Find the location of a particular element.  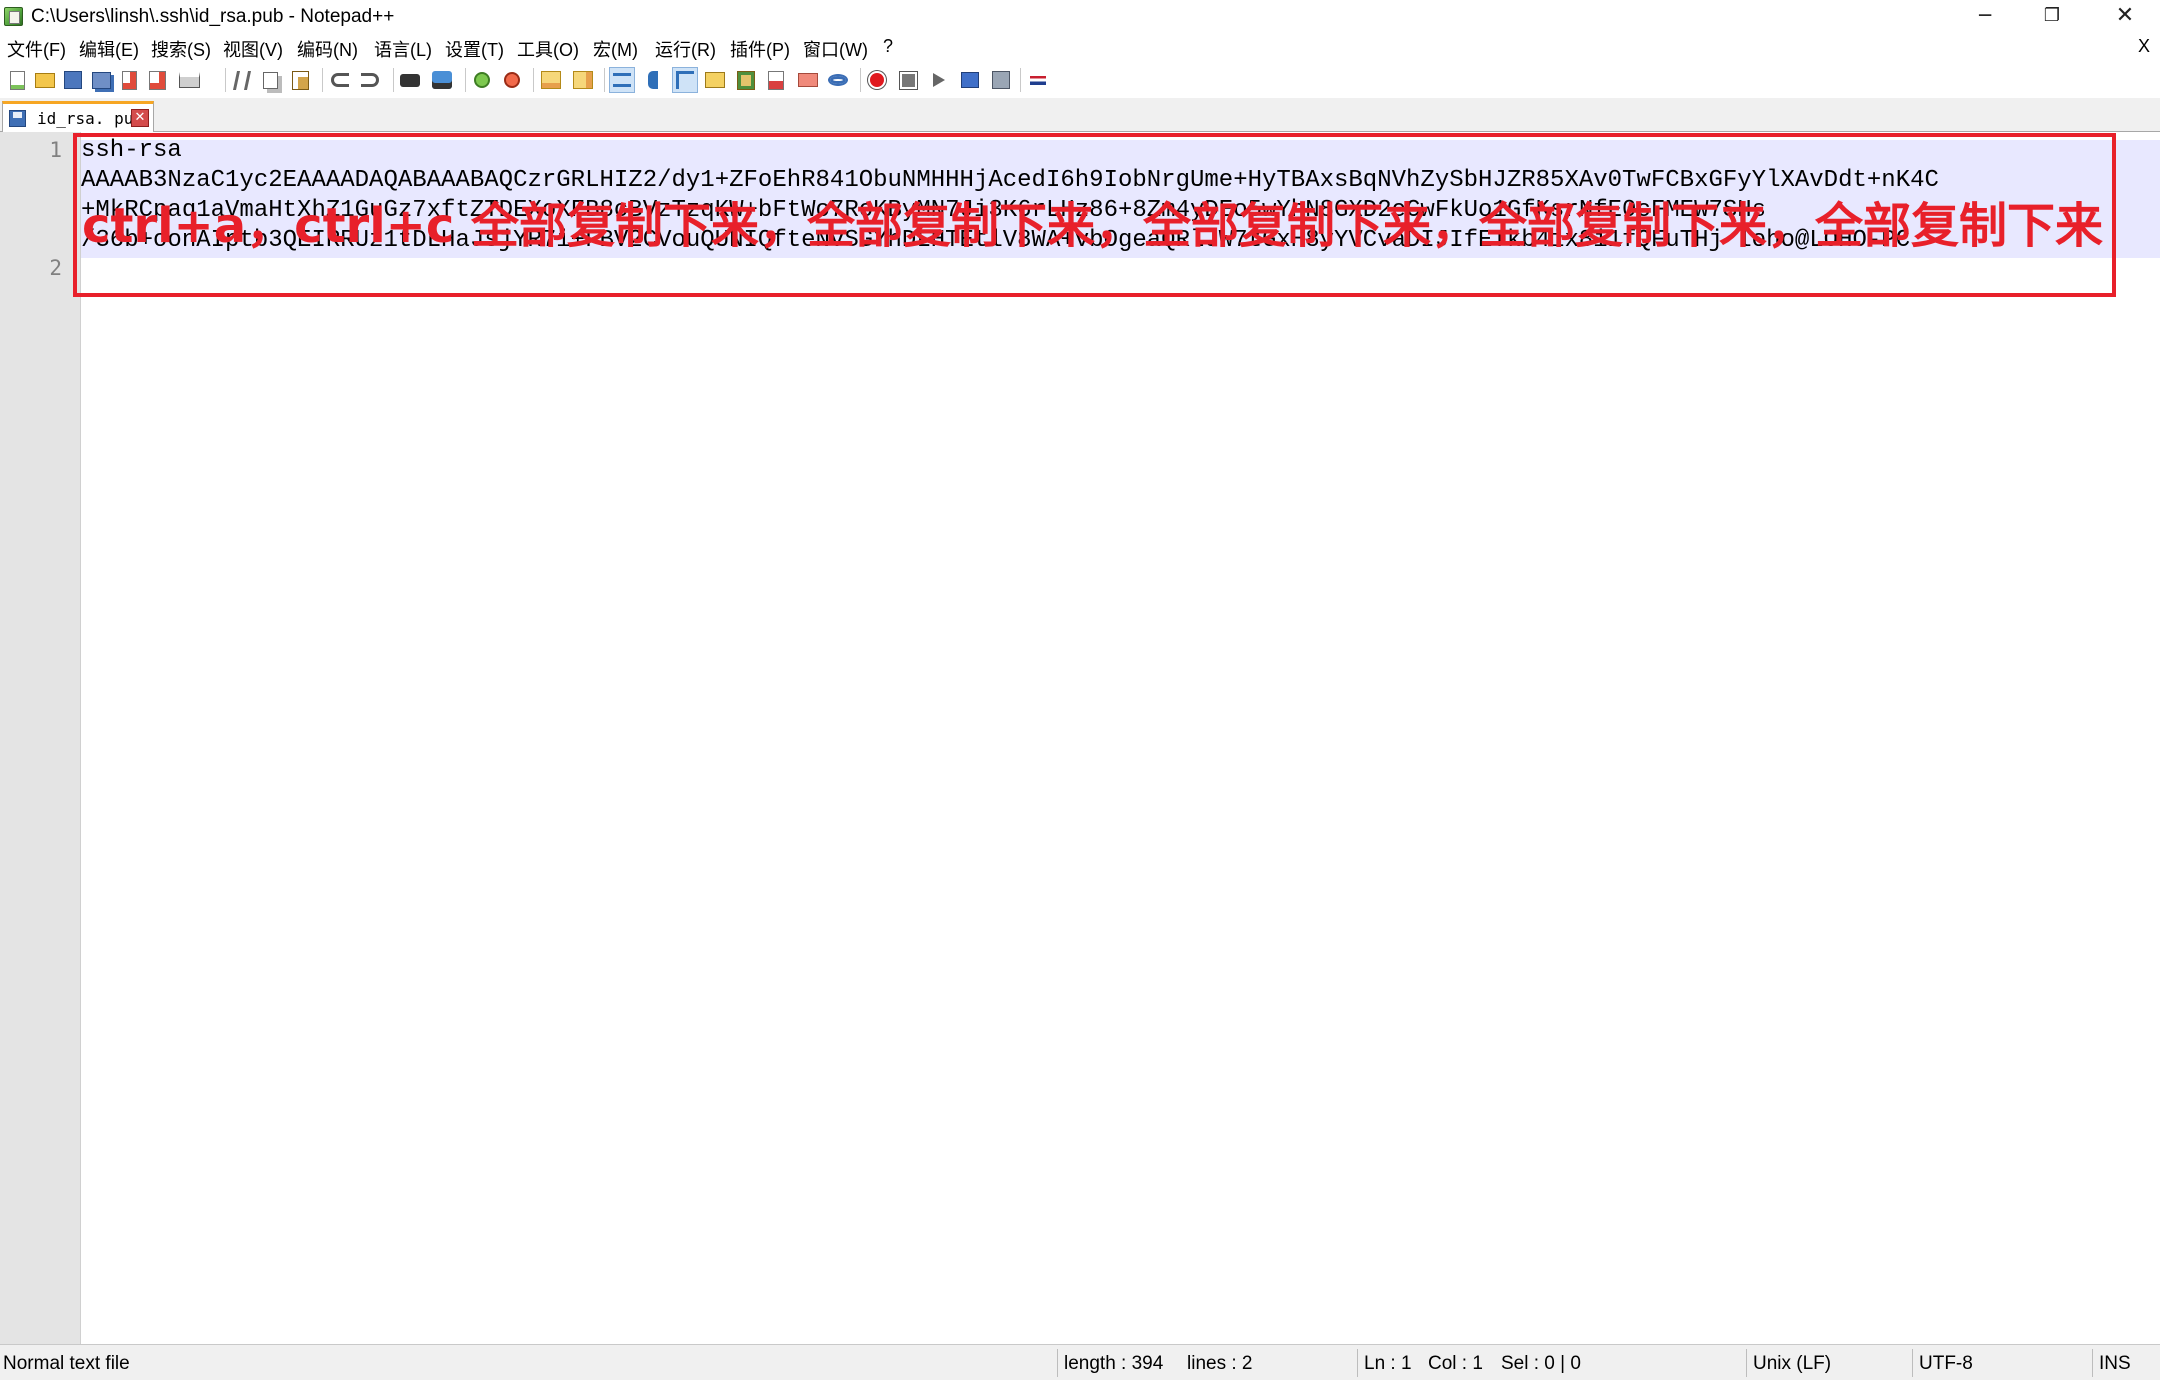

close-window-button: ✕ is located at coordinates (2125, 16).